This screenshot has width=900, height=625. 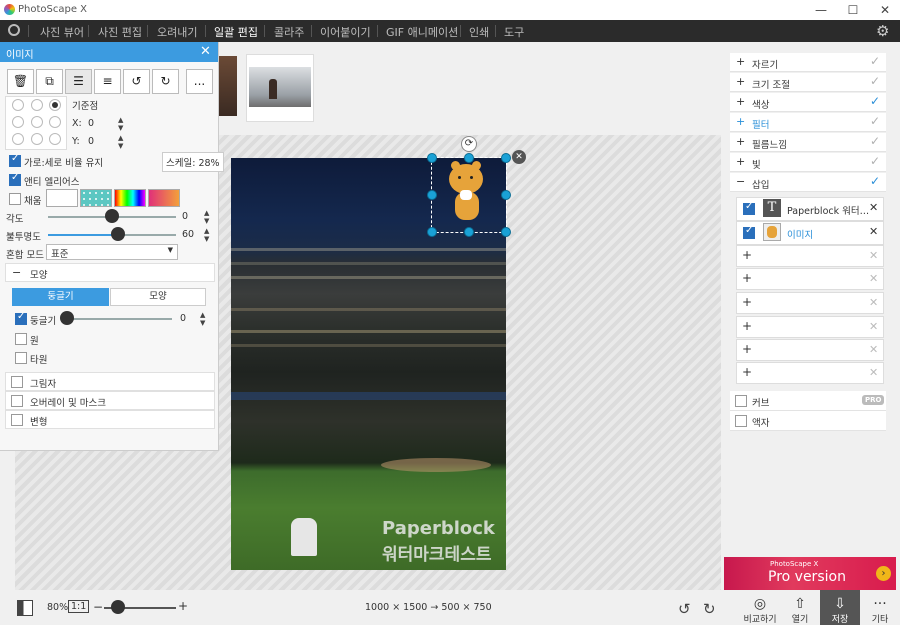 I want to click on trash-icon: 🗑, so click(x=20, y=81).